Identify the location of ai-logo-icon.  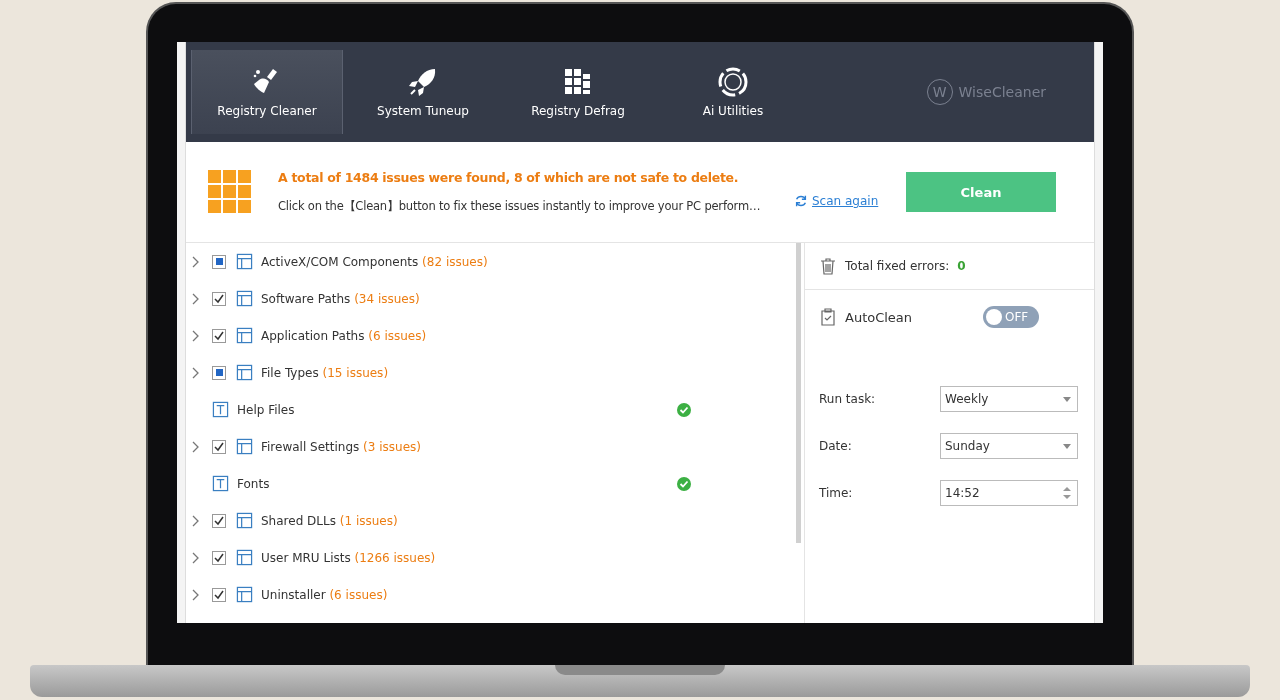
(733, 82).